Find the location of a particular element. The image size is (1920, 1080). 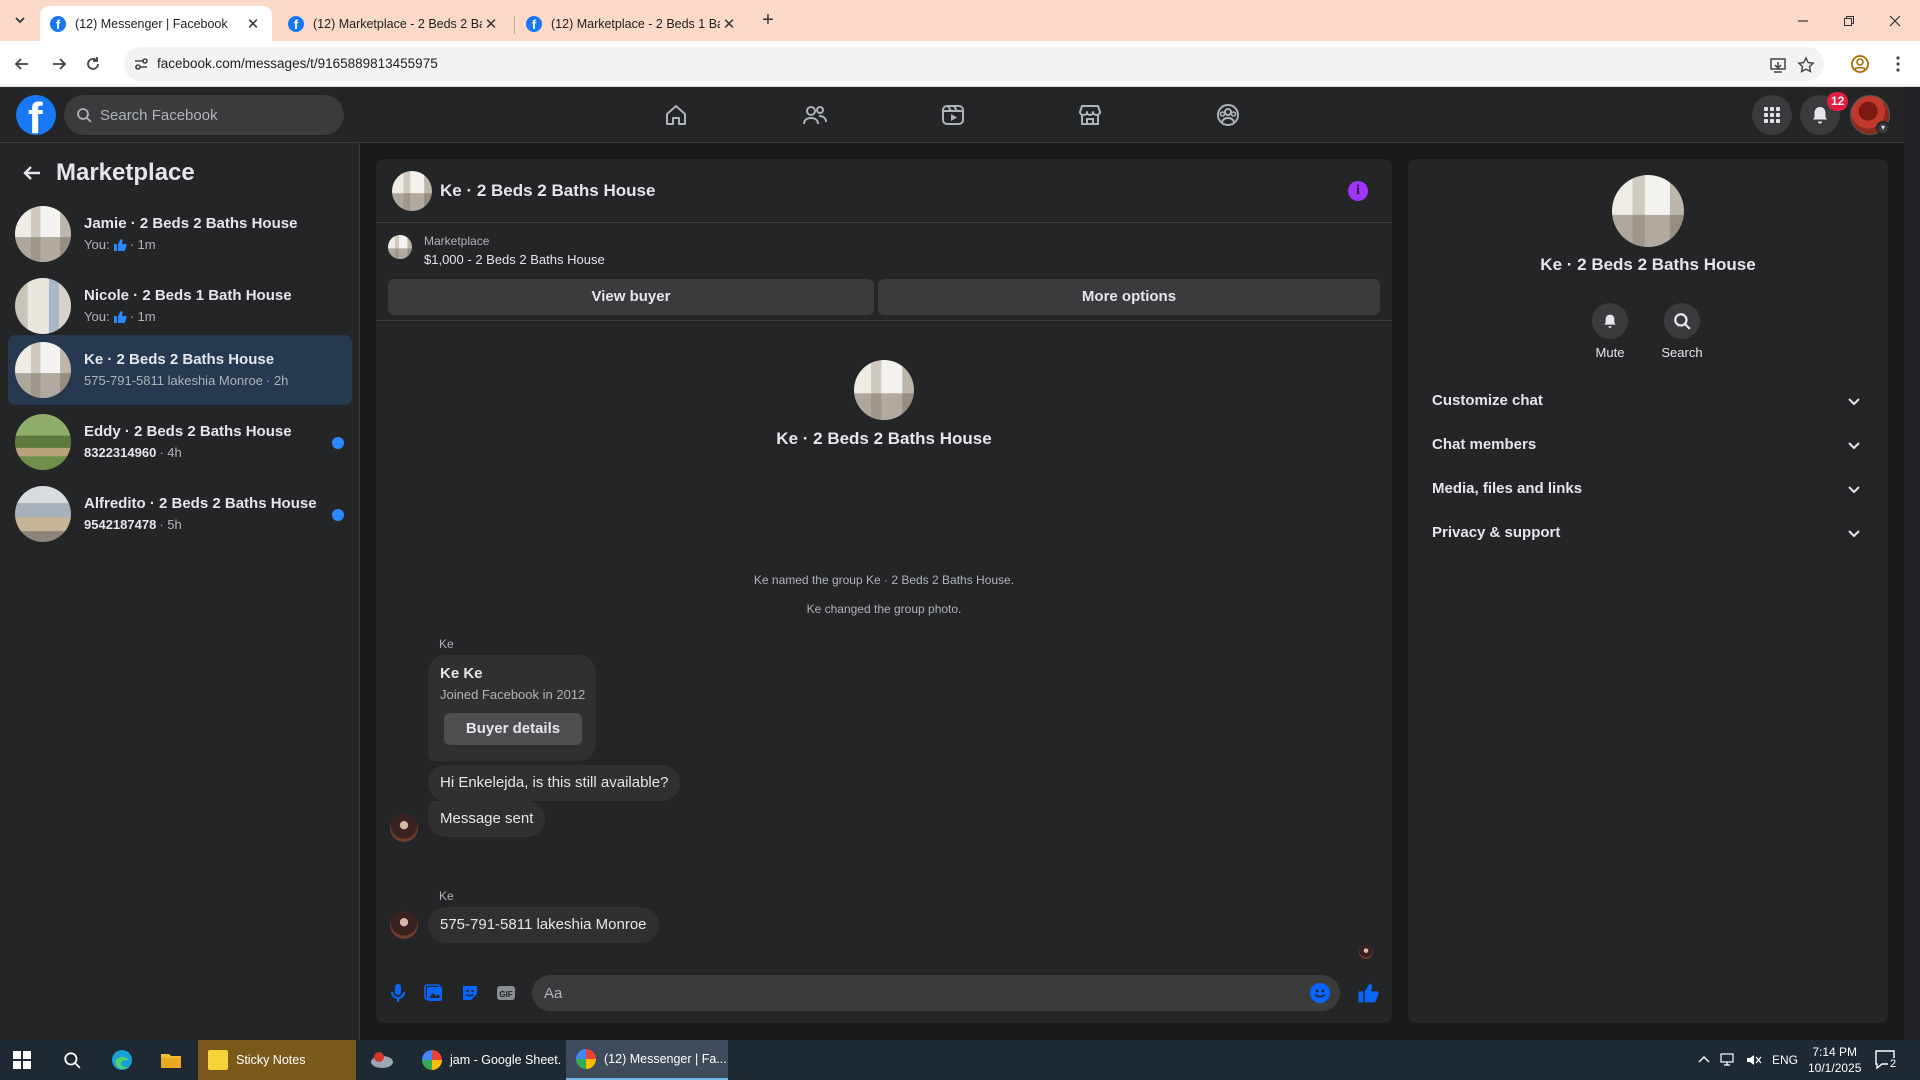

facebook-search is located at coordinates (204, 115).